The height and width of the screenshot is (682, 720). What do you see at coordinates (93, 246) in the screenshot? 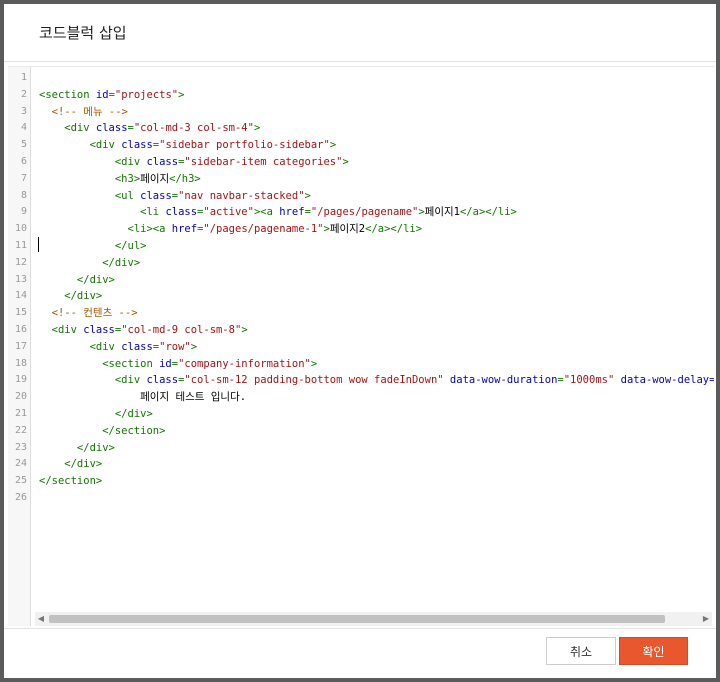
I see `code-token: </ul>` at bounding box center [93, 246].